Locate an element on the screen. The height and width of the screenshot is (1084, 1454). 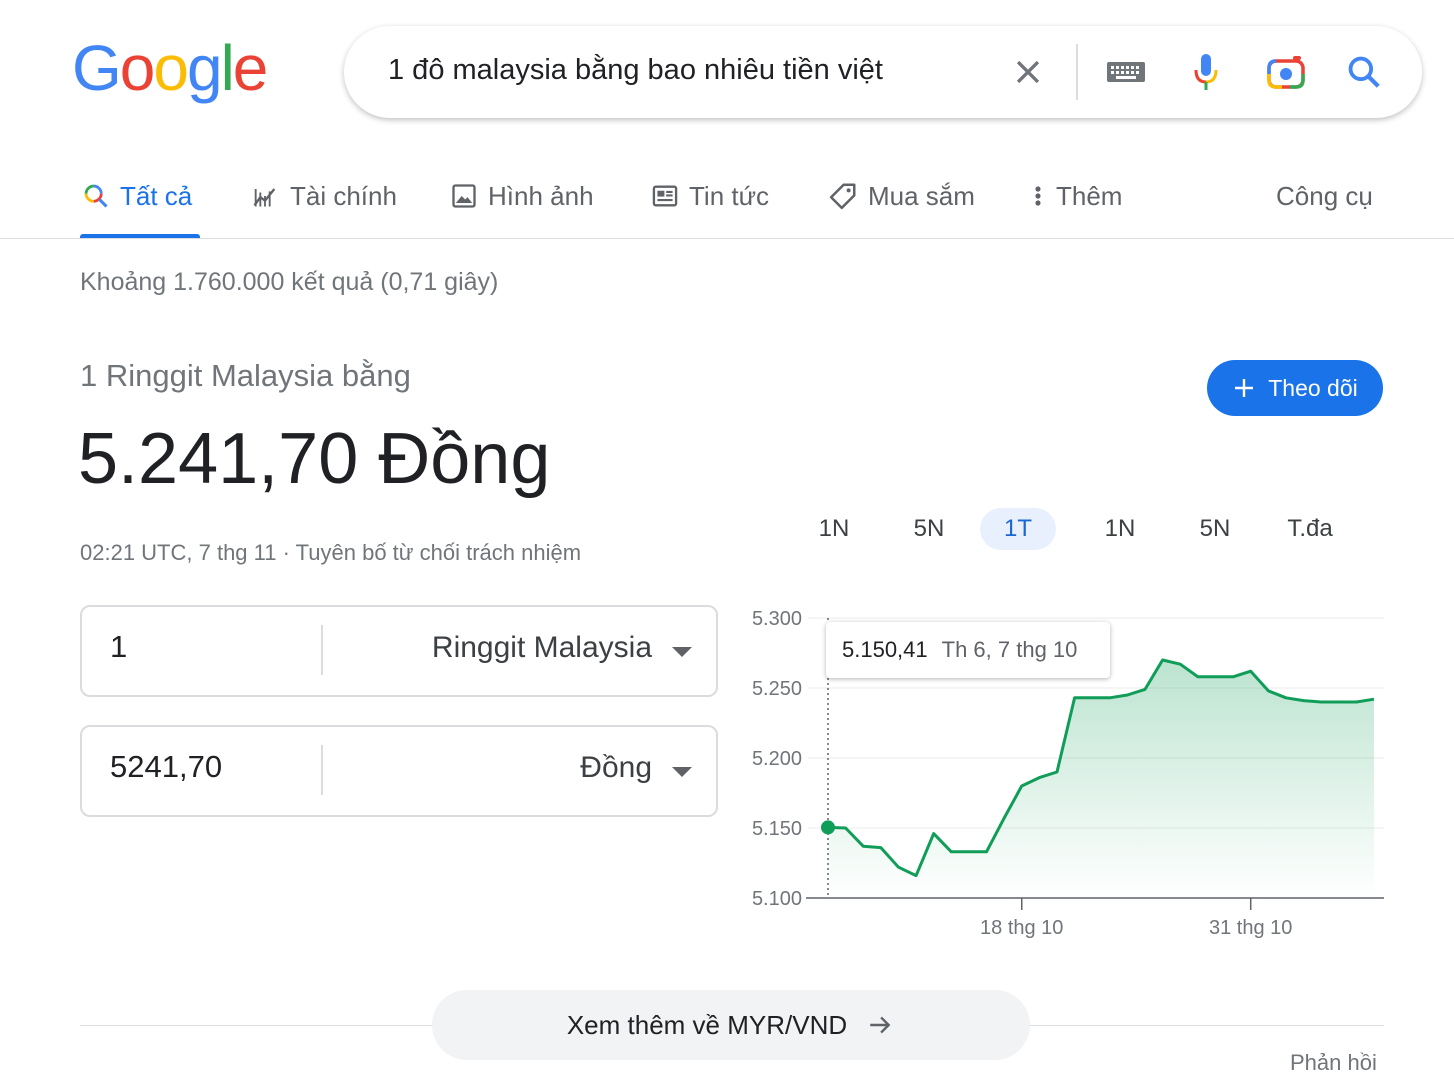
search-divider is located at coordinates (1077, 72).